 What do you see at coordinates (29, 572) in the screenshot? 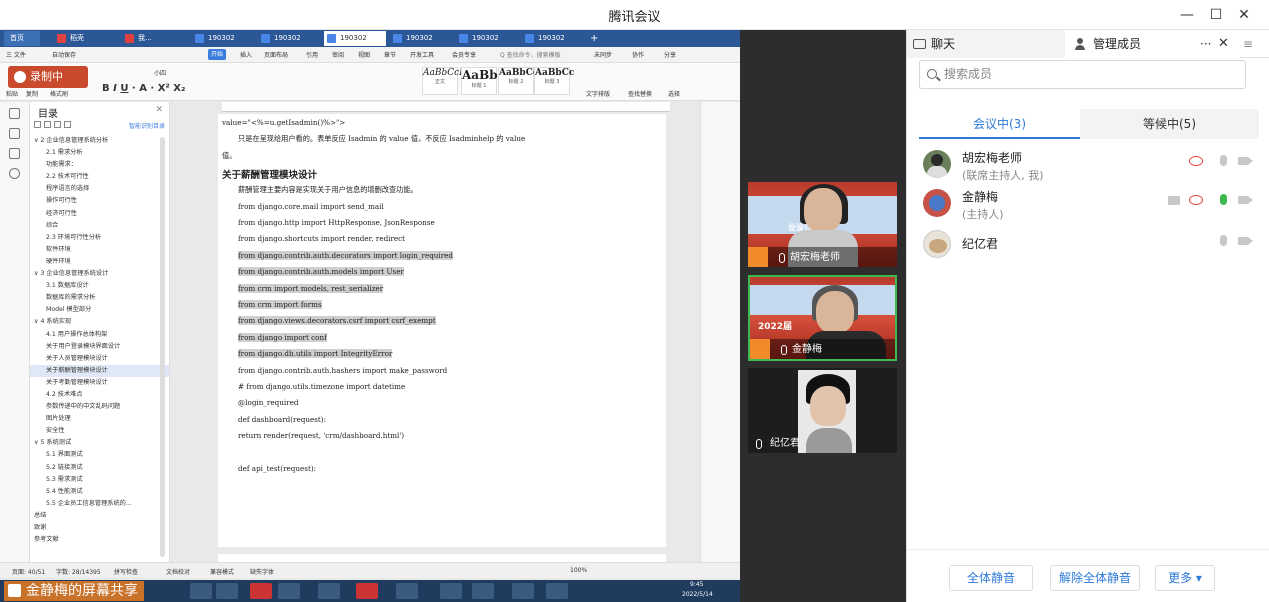
I see `page-indicator: 页面: 40/51` at bounding box center [29, 572].